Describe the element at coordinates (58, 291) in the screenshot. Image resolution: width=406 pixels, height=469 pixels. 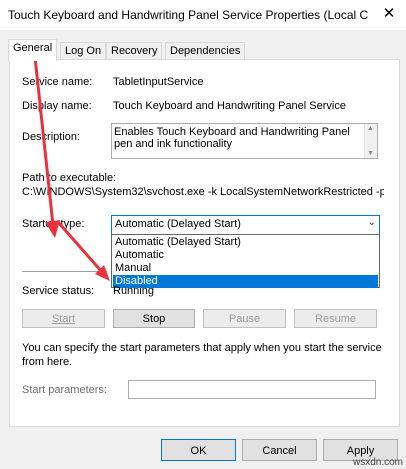
I see `service-status-label: Service status:` at that location.